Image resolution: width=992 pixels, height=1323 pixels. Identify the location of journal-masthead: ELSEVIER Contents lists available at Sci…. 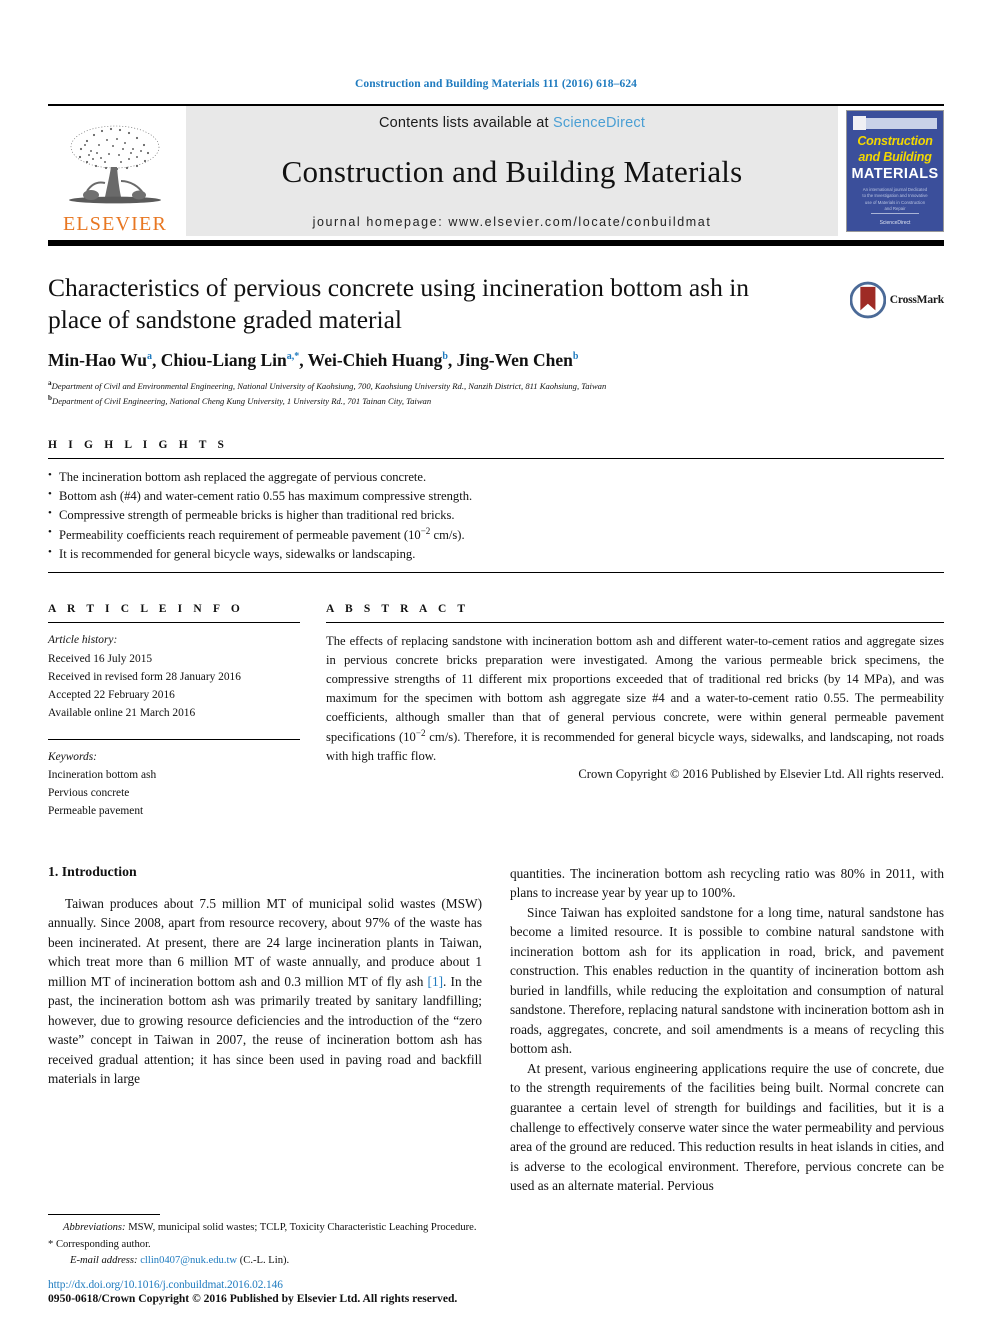
(496, 170).